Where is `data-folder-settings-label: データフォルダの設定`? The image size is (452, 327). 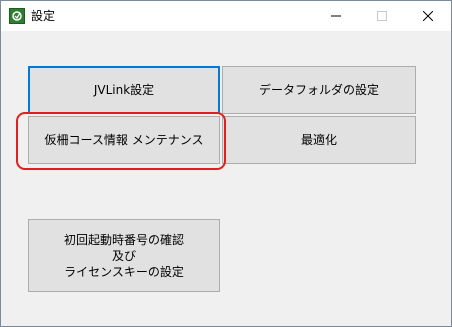
data-folder-settings-label: データフォルダの設定 is located at coordinates (318, 90).